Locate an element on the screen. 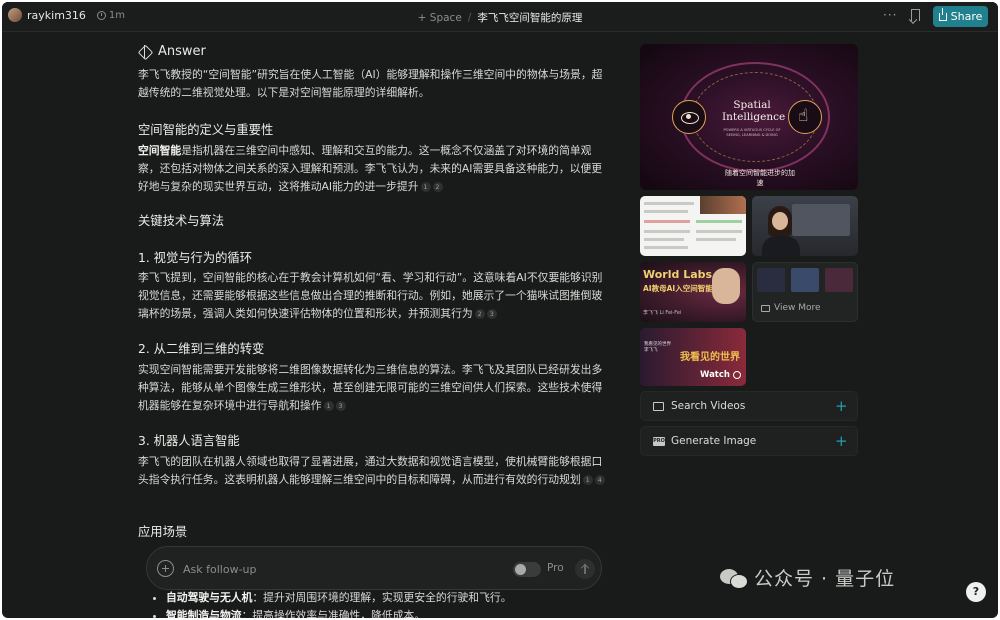 The height and width of the screenshot is (620, 1000). watch-button: Watch is located at coordinates (720, 375).